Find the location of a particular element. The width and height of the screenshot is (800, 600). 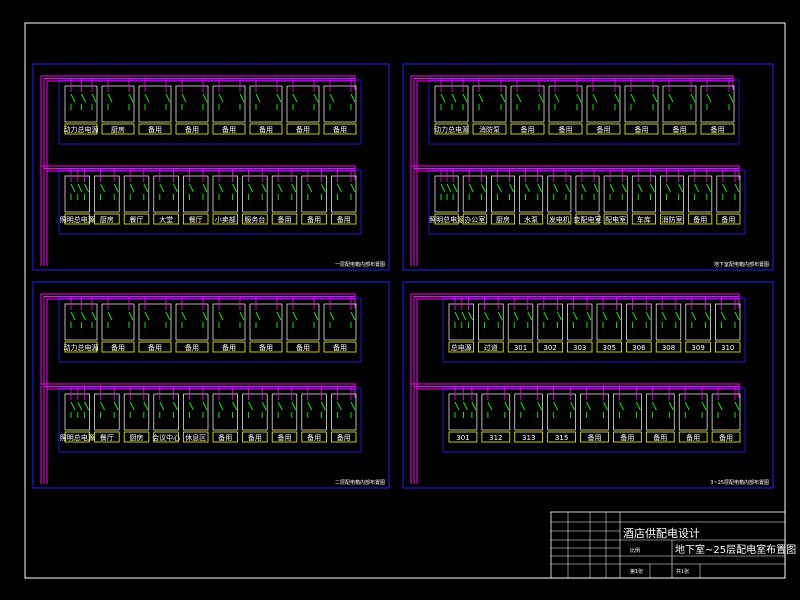

breaker-unit: 配电室 is located at coordinates (615, 196).